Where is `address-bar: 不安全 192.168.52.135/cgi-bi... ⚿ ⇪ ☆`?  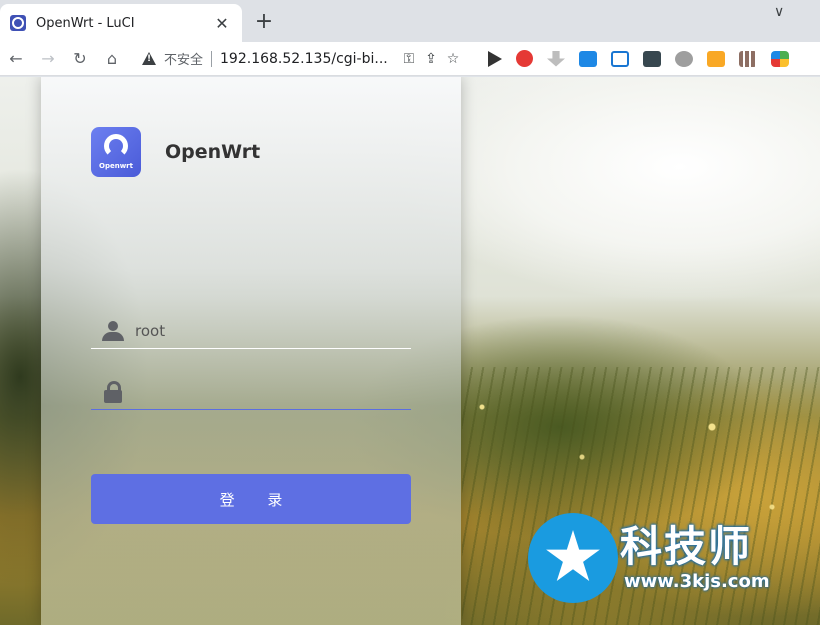 address-bar: 不安全 192.168.52.135/cgi-bi... ⚿ ⇪ ☆ is located at coordinates (303, 59).